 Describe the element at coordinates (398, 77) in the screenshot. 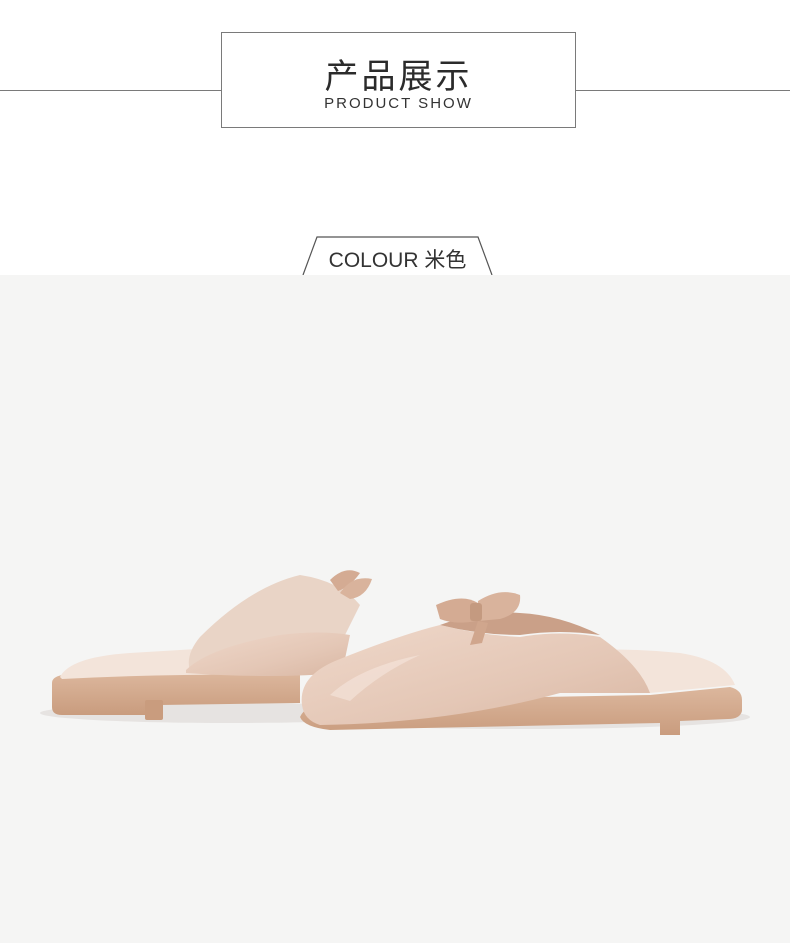

I see `section-title-cn: 产品展示` at that location.